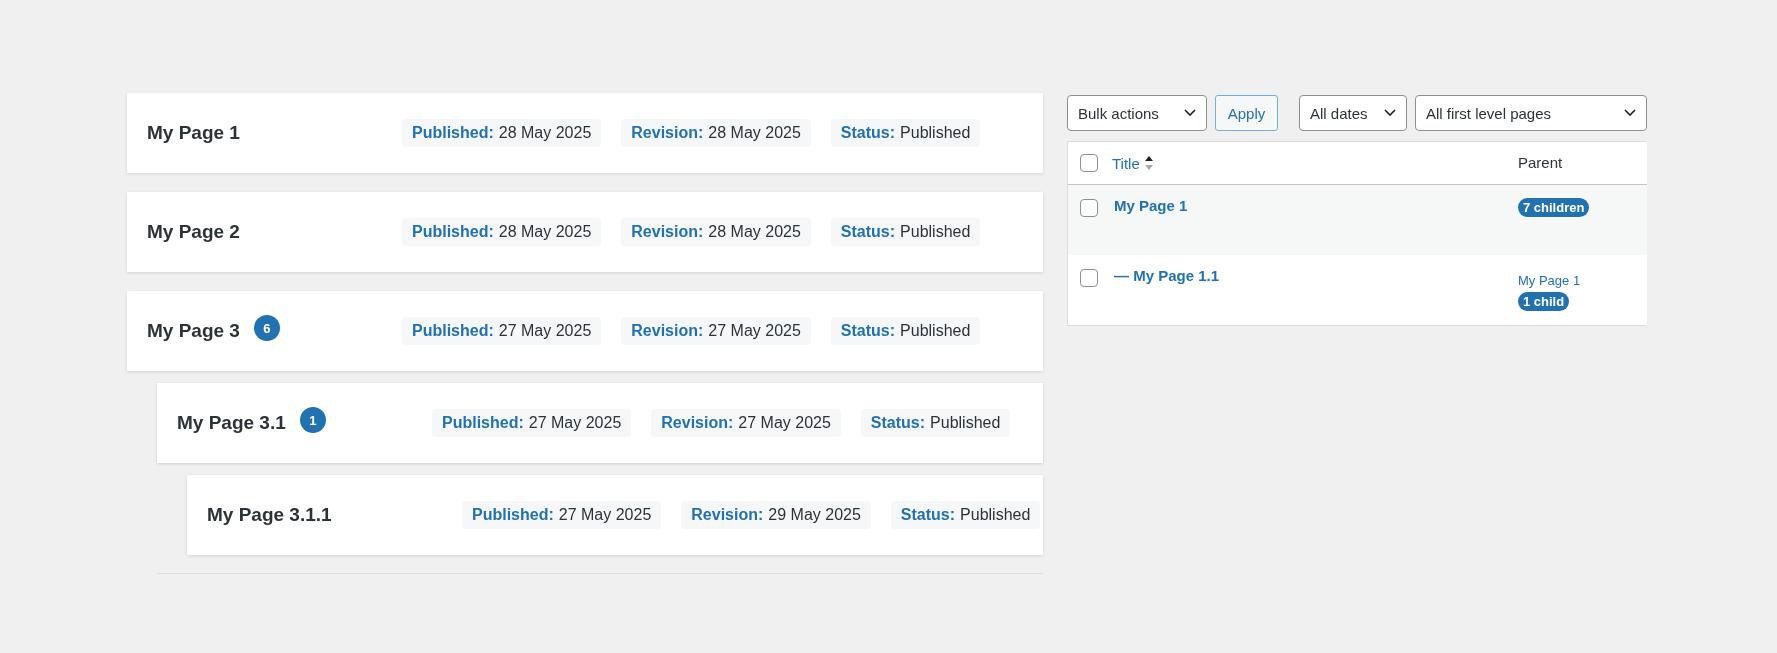  What do you see at coordinates (231, 423) in the screenshot?
I see `page-title: My Page 3.1` at bounding box center [231, 423].